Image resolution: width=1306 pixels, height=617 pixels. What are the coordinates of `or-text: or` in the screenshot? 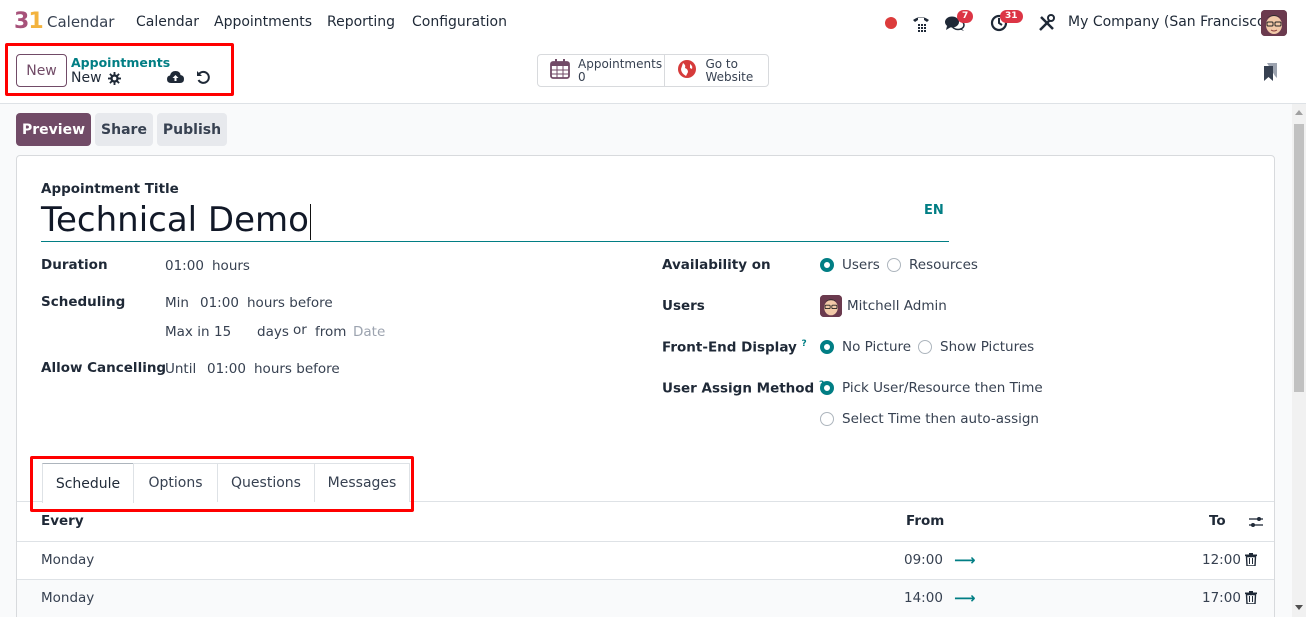 It's located at (300, 330).